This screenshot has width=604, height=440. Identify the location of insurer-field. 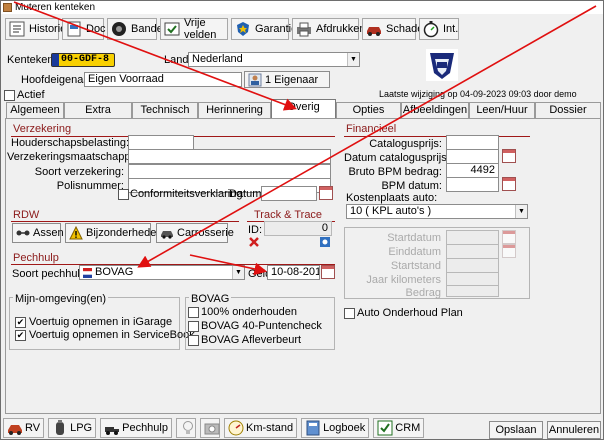
(229, 156).